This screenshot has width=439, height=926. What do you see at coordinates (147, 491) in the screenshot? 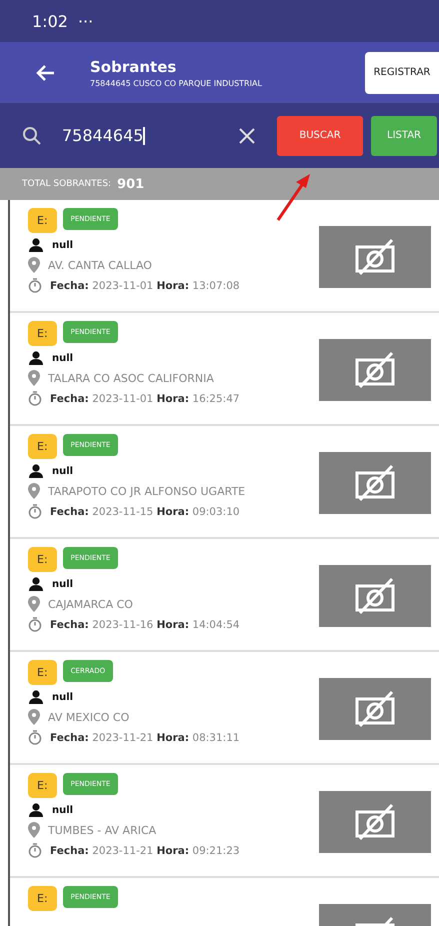
I see `address-text: TARAPOTO CO JR ALFONSO UGARTE` at bounding box center [147, 491].